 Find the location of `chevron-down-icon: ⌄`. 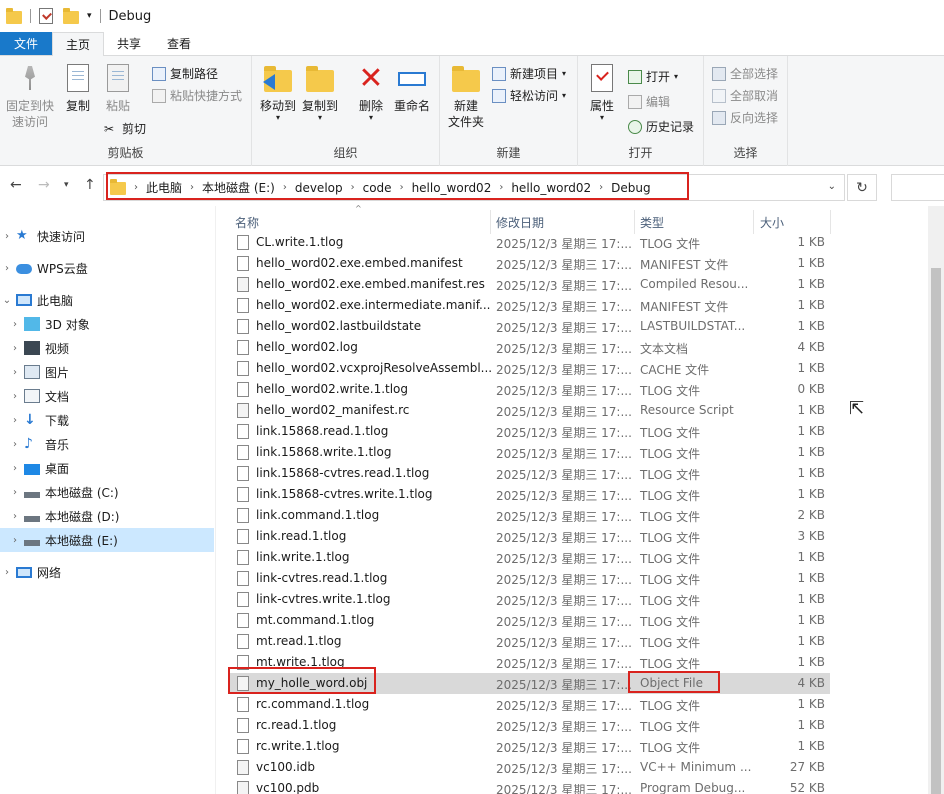

chevron-down-icon: ⌄ is located at coordinates (7, 300).